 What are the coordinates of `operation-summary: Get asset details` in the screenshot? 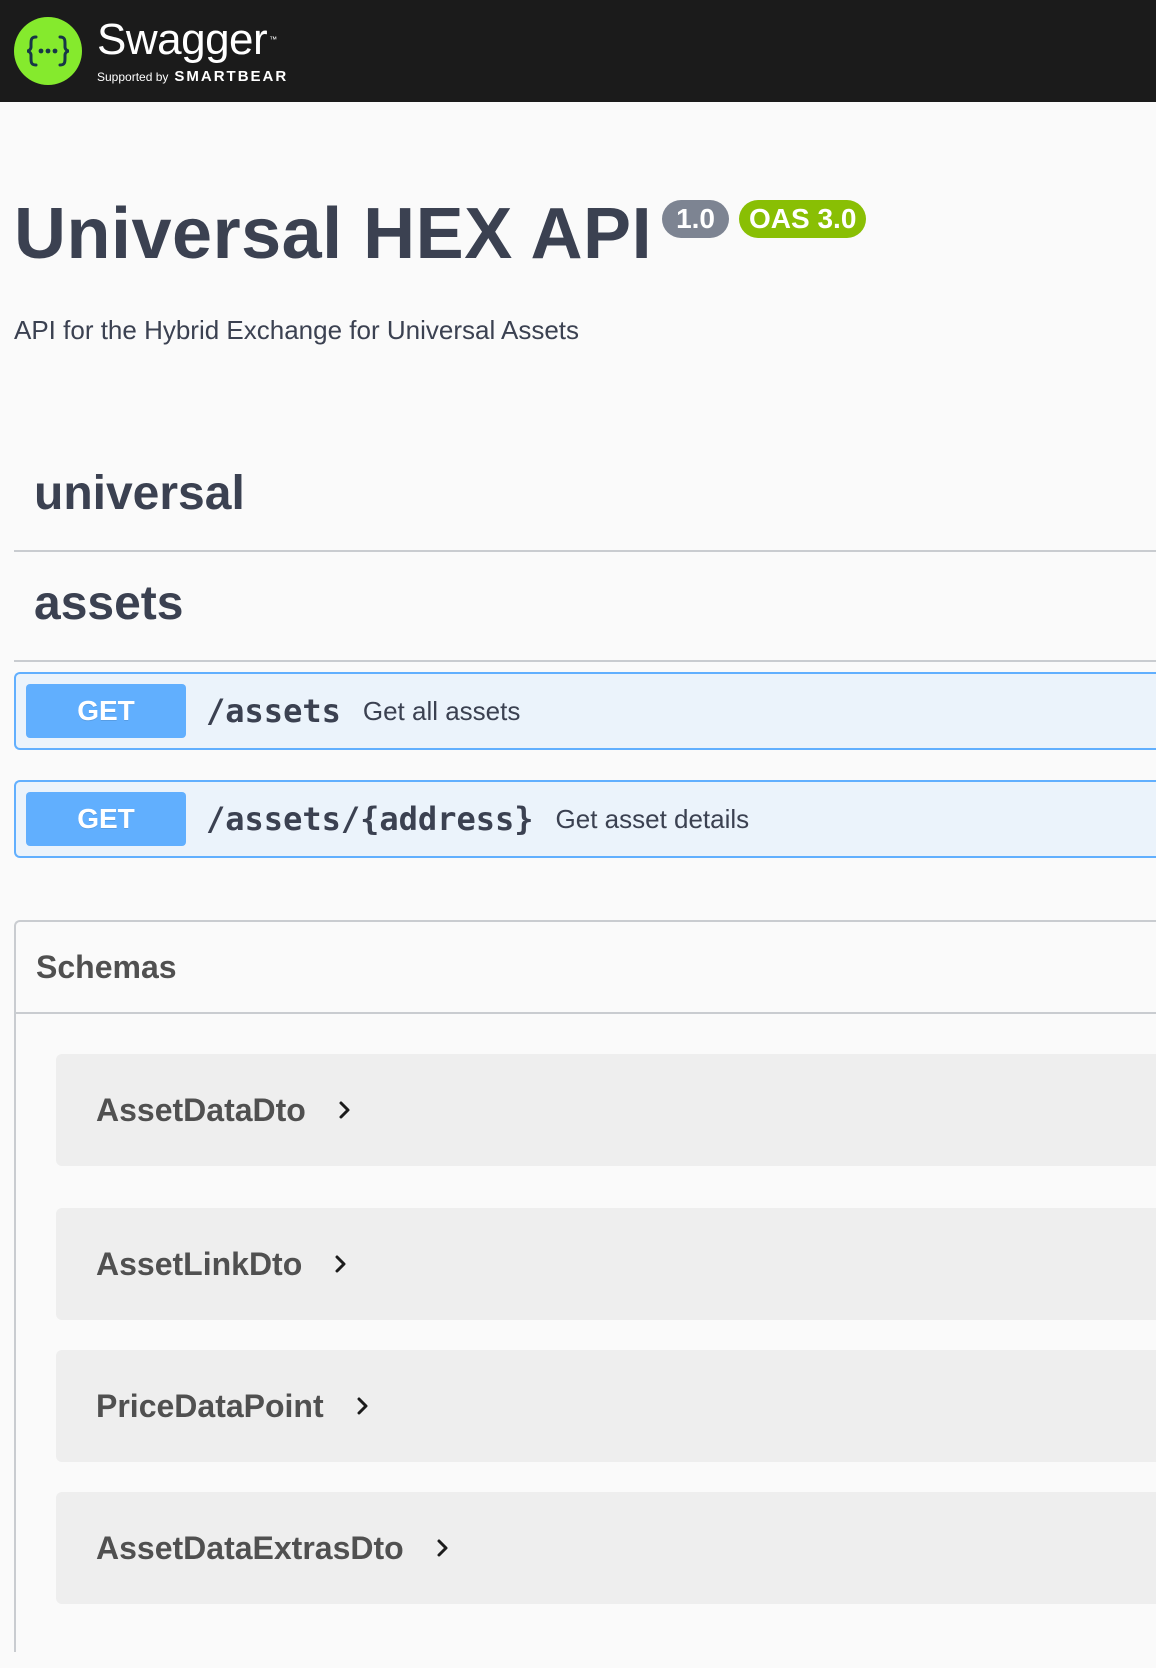 It's located at (652, 818).